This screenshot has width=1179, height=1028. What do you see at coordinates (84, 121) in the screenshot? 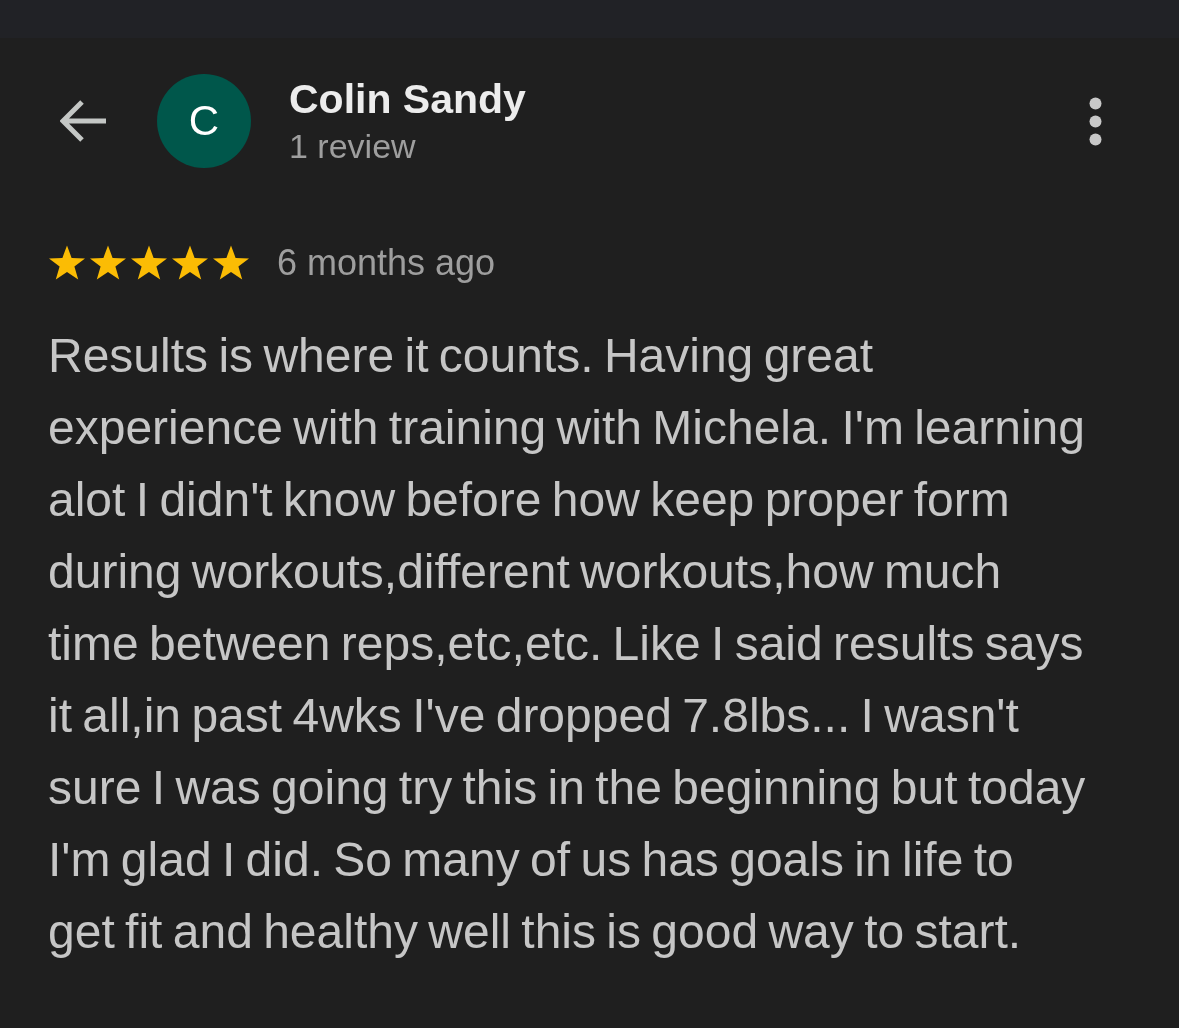
I see `back-arrow-icon` at bounding box center [84, 121].